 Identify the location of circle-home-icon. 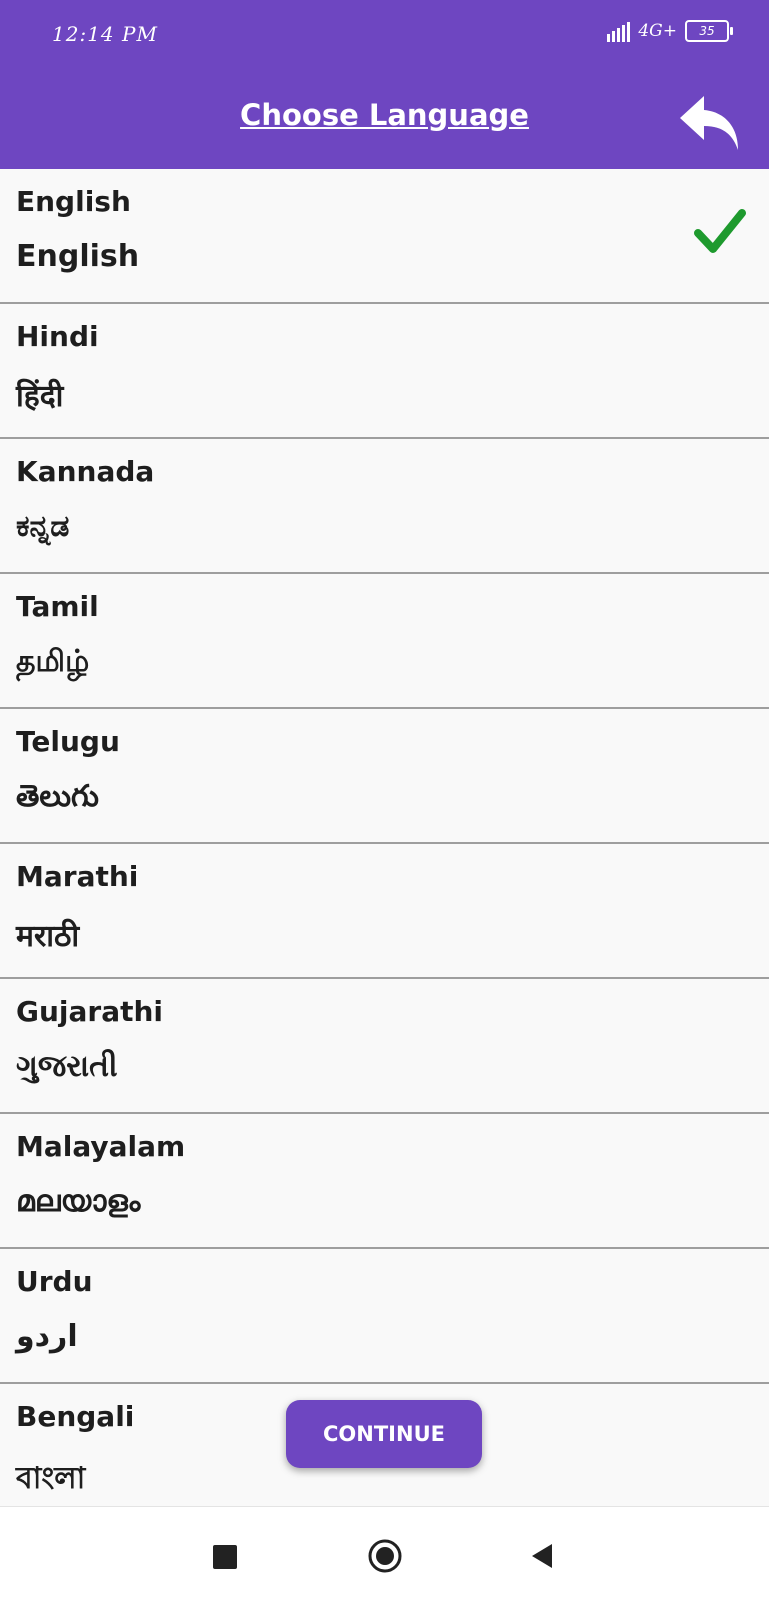
(385, 1556).